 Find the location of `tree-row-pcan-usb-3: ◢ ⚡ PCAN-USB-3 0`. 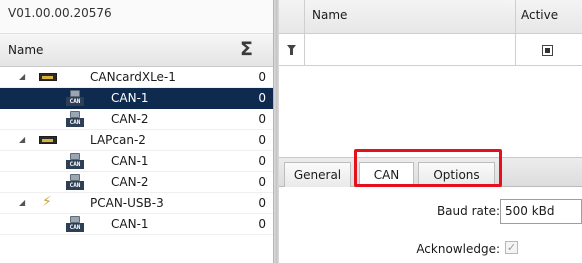

tree-row-pcan-usb-3: ◢ ⚡ PCAN-USB-3 0 is located at coordinates (136, 203).